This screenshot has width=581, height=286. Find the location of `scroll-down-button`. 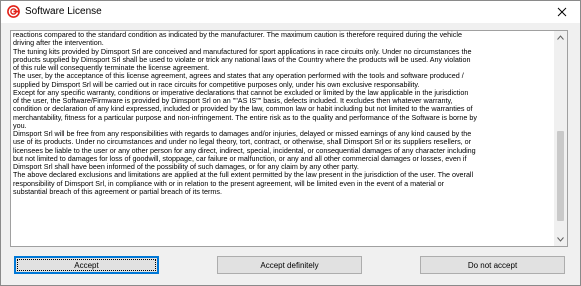

scroll-down-button is located at coordinates (560, 239).